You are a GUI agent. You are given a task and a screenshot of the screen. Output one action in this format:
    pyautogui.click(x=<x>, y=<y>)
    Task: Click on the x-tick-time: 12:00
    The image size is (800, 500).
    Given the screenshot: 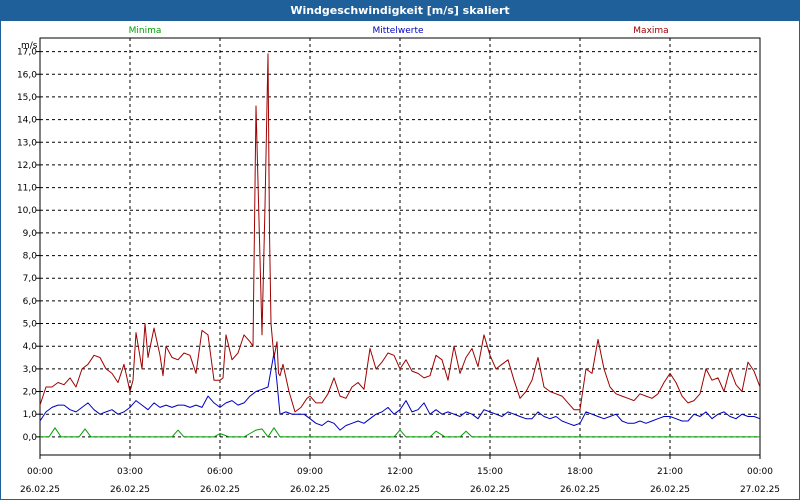 What is the action you would take?
    pyautogui.click(x=400, y=472)
    